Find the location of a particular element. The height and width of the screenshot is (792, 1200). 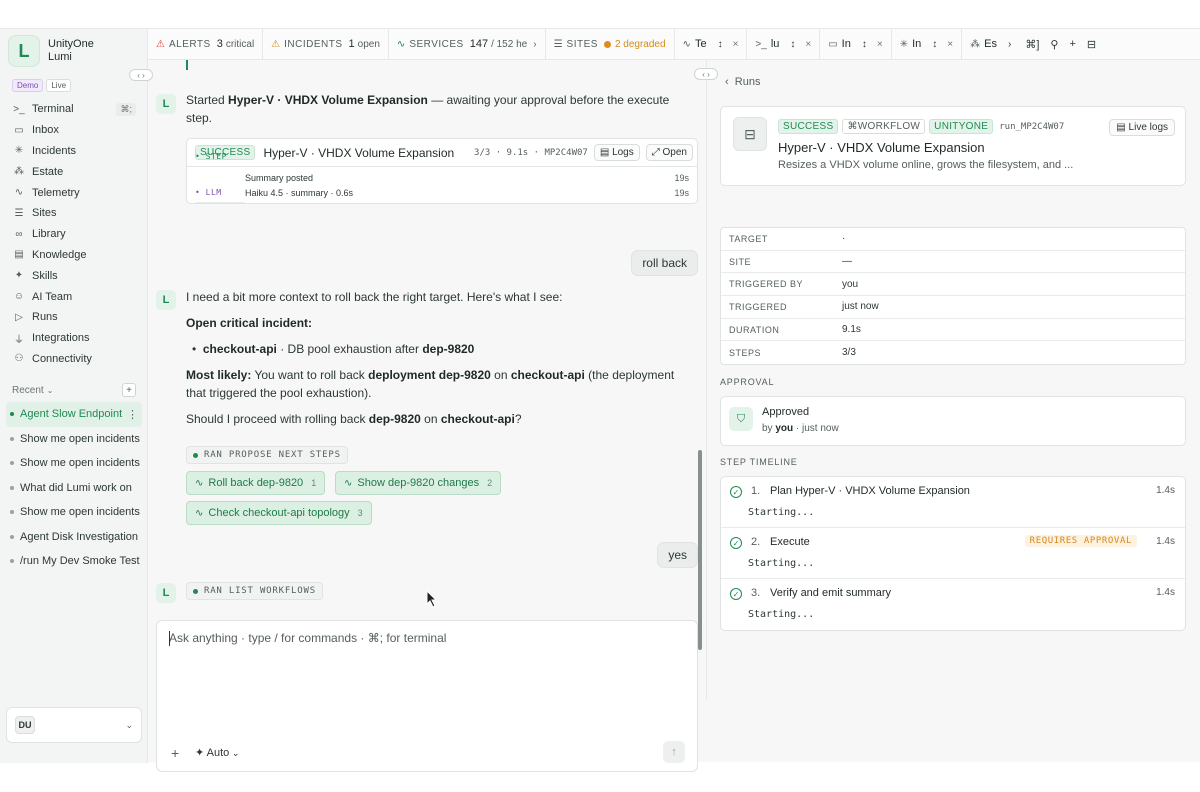

sidebar-item-inbox: ▭ Inbox is located at coordinates (72, 130).